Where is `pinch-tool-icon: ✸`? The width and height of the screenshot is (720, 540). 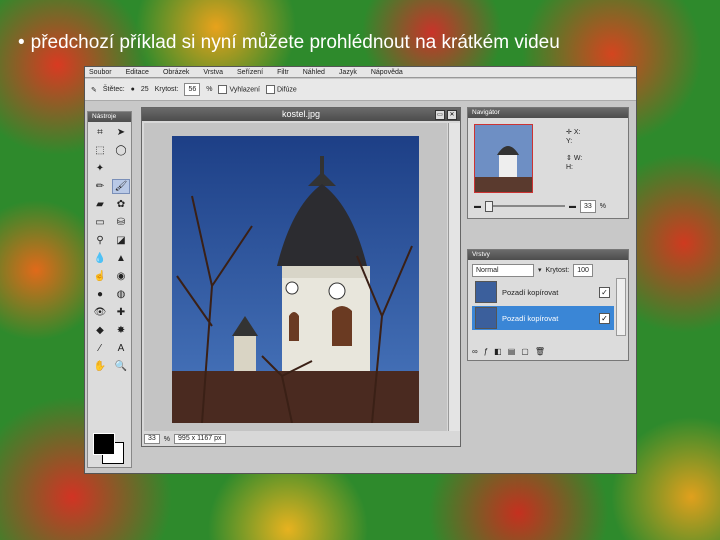 pinch-tool-icon: ✸ is located at coordinates (121, 330).